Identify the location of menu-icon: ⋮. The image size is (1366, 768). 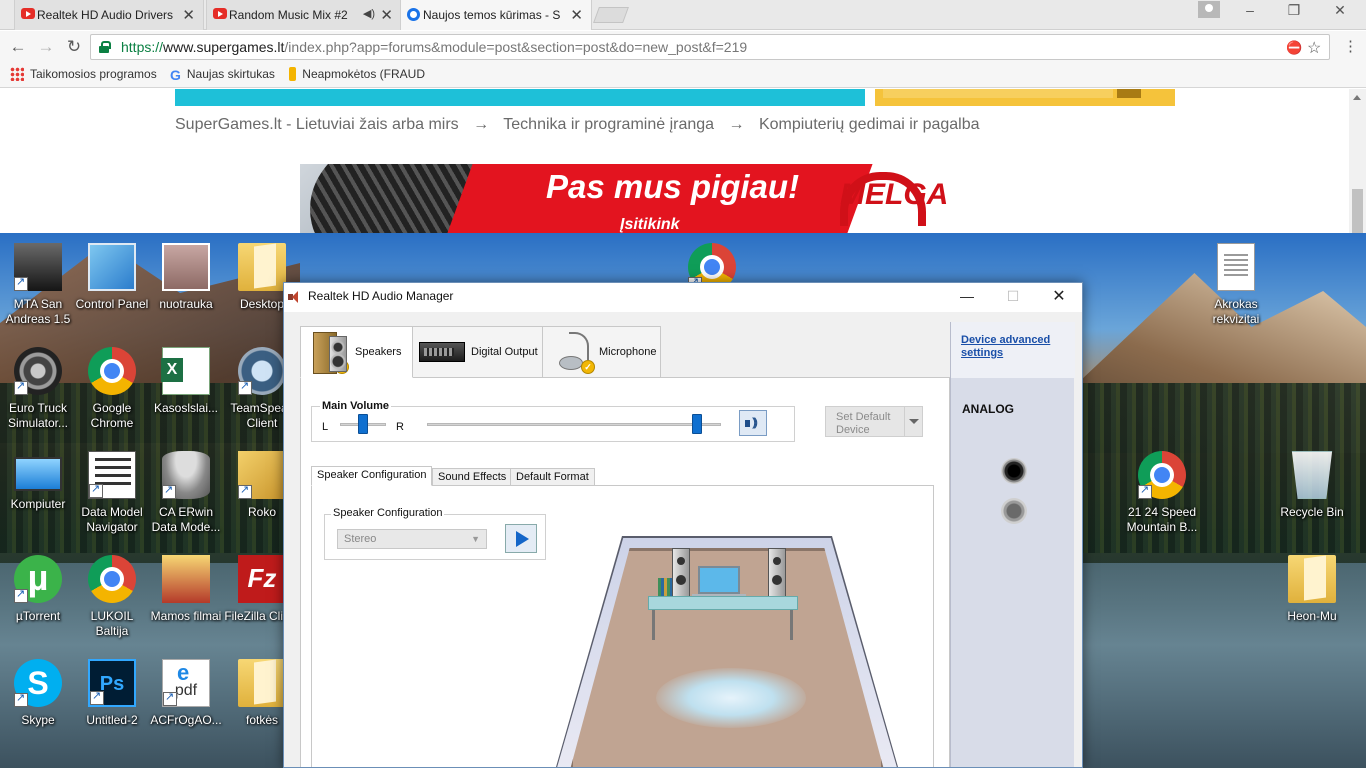
(1350, 46).